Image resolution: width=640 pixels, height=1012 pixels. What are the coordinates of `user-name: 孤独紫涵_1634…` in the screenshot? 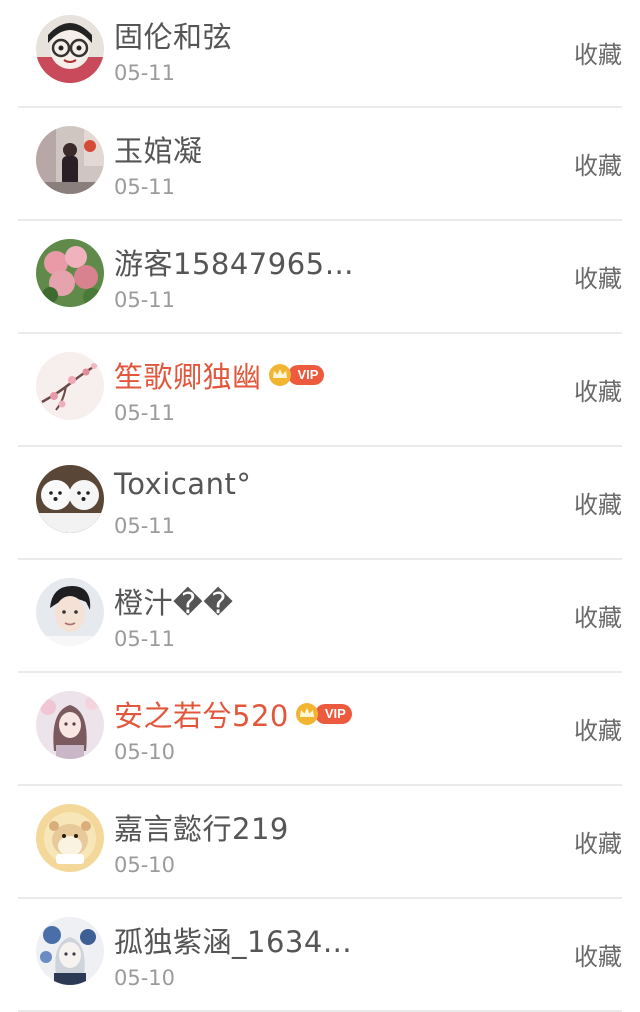 It's located at (233, 940).